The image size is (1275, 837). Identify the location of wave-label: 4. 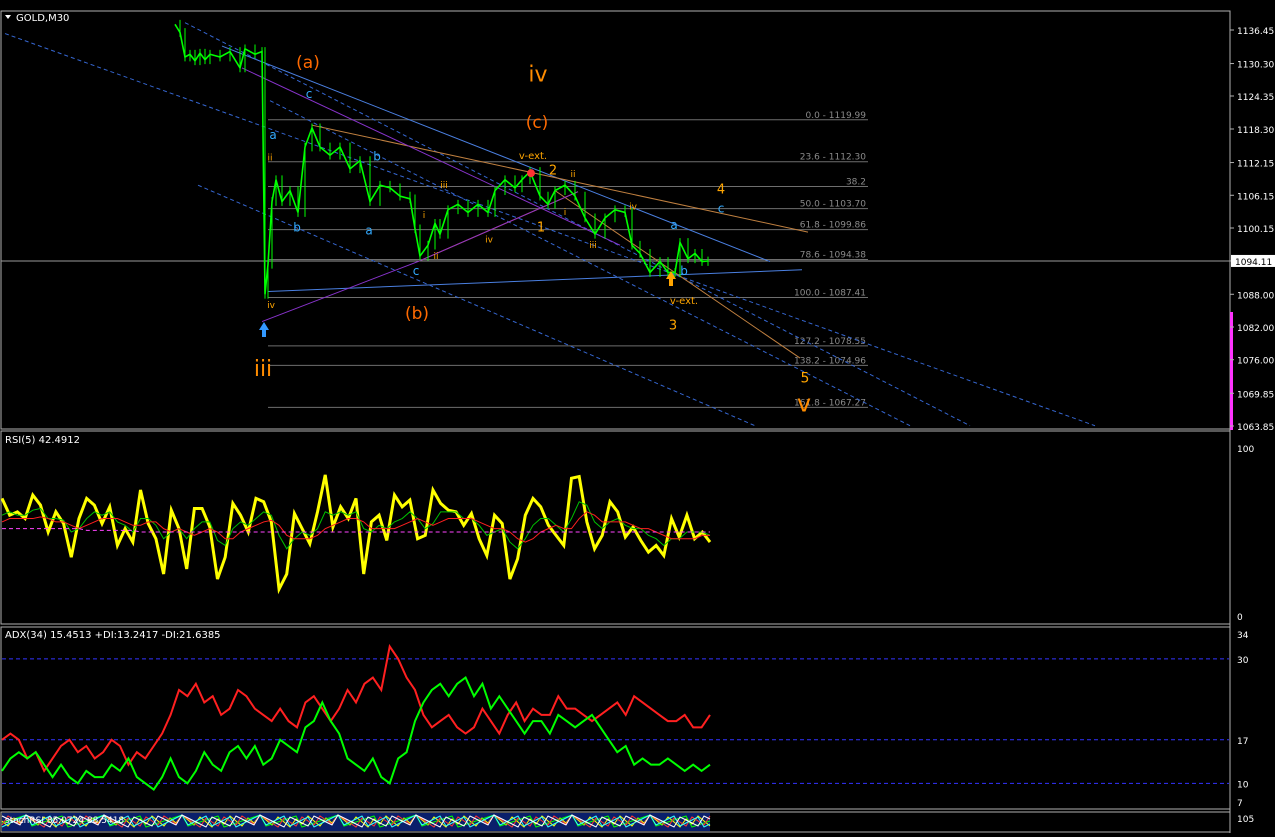
(721, 189).